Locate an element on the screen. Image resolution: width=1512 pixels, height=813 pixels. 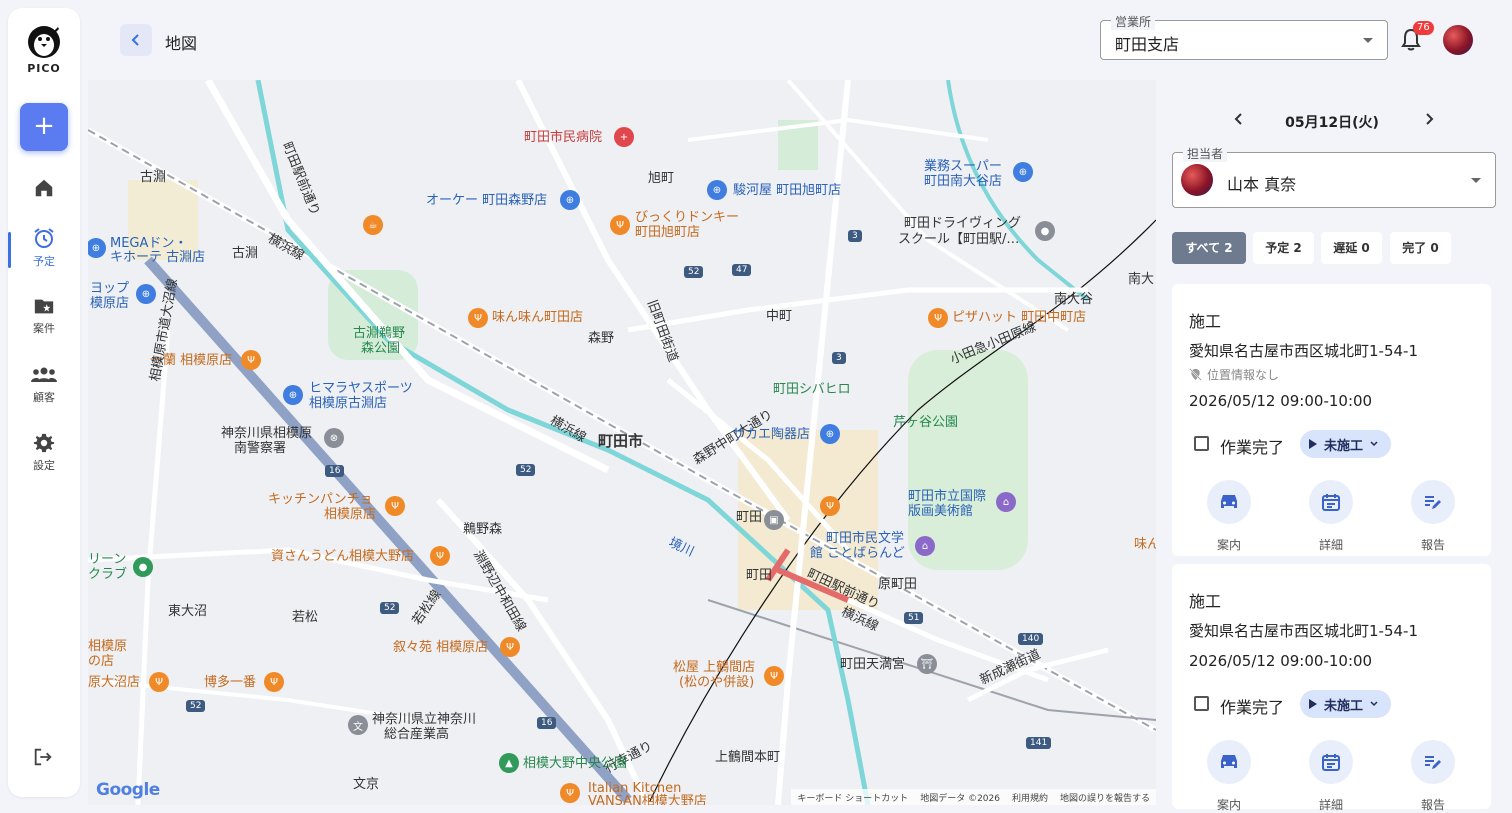
map-label: 町田市民病院 is located at coordinates (563, 137).